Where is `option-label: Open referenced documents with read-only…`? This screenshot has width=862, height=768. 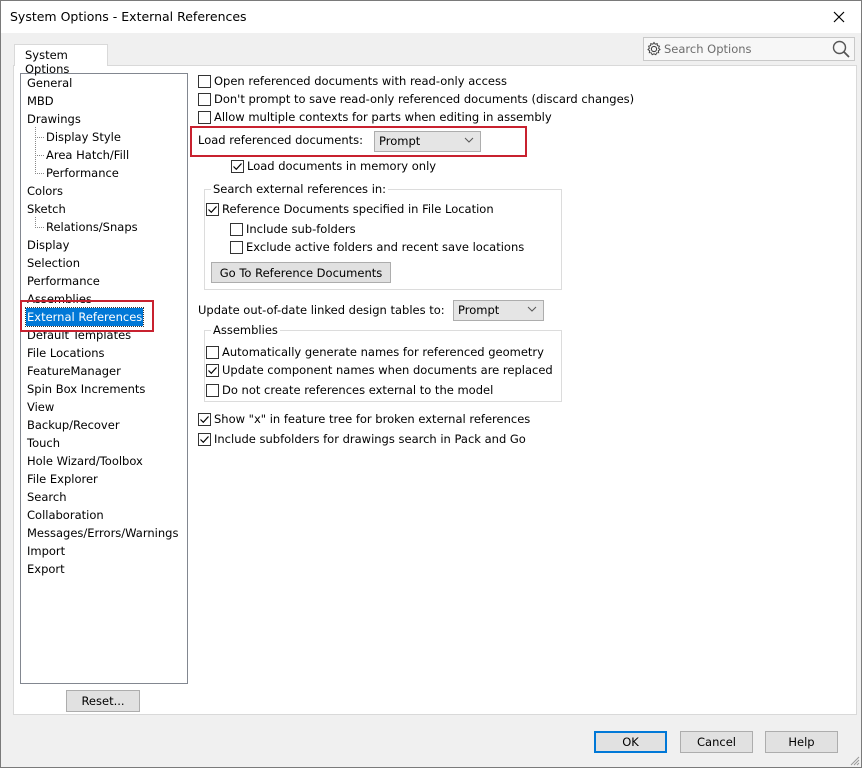 option-label: Open referenced documents with read-only… is located at coordinates (360, 81).